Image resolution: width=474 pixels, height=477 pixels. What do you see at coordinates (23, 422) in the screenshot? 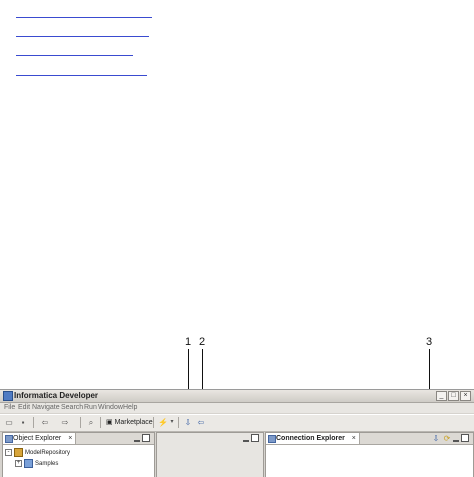
I see `save-icon: ▪` at bounding box center [23, 422].